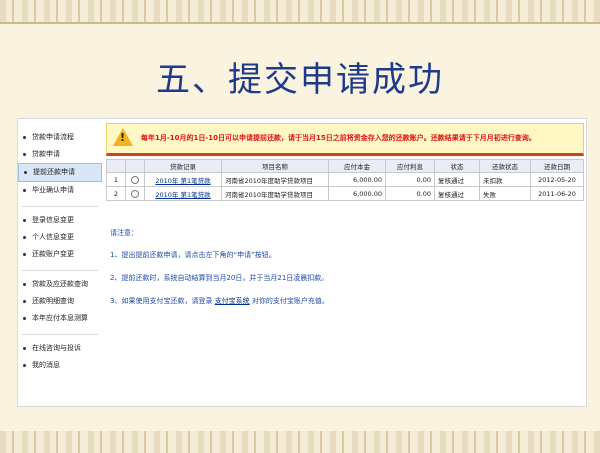 Image resolution: width=600 pixels, height=453 pixels. I want to click on sidebar-item-repay-account: 还款账户变更, so click(60, 254).